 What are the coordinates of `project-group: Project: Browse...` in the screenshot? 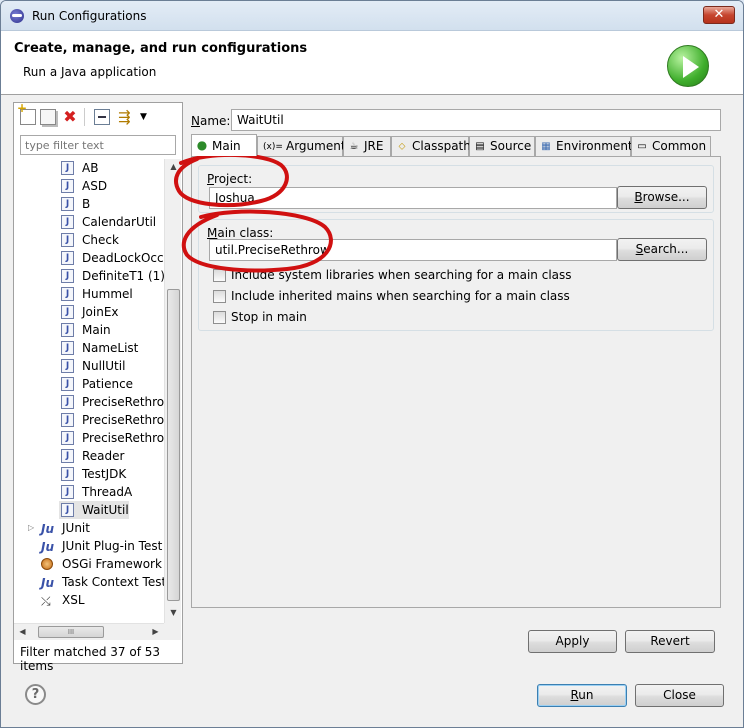 It's located at (456, 189).